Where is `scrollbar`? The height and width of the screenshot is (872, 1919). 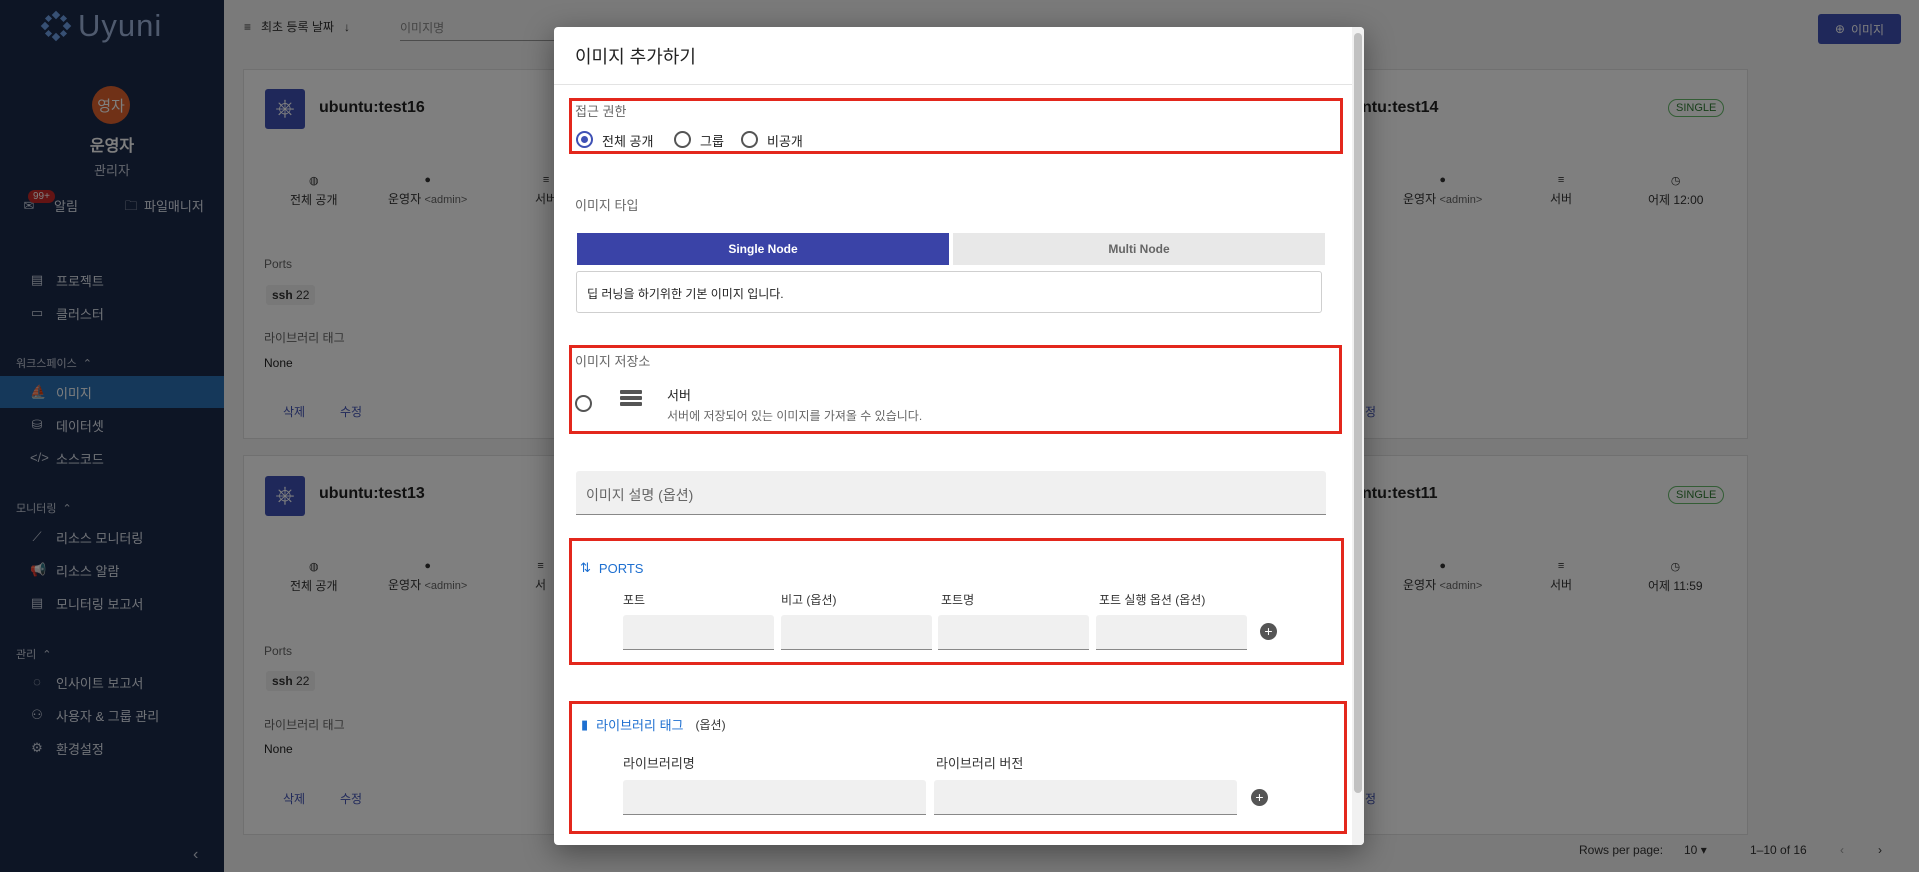
scrollbar is located at coordinates (1358, 436).